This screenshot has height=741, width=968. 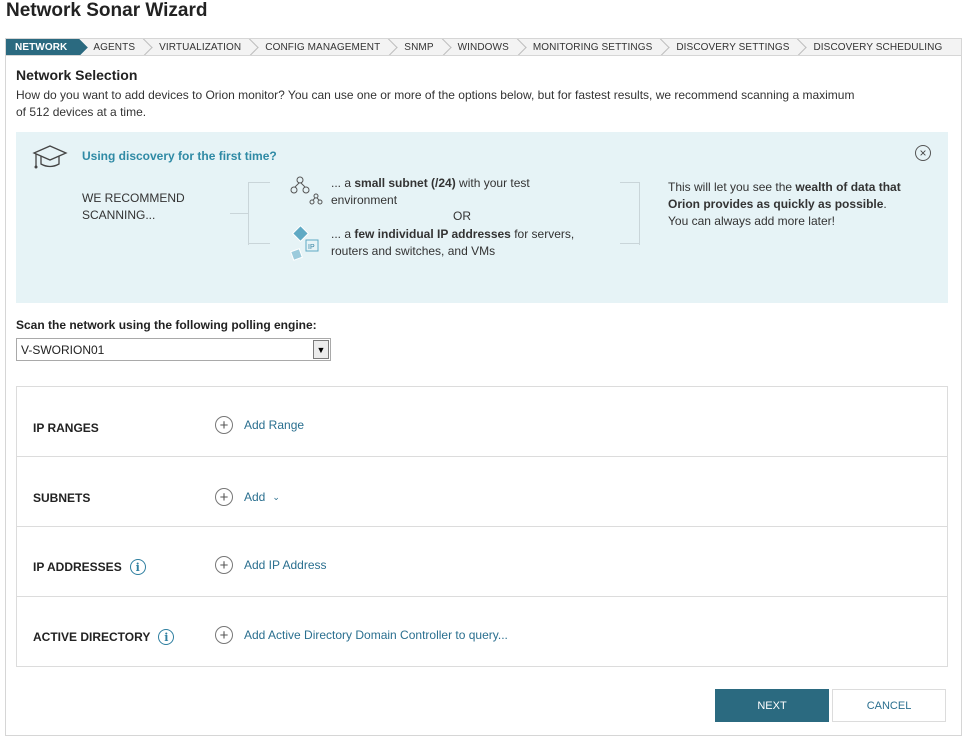 I want to click on step-snmp: SNMP, so click(x=416, y=47).